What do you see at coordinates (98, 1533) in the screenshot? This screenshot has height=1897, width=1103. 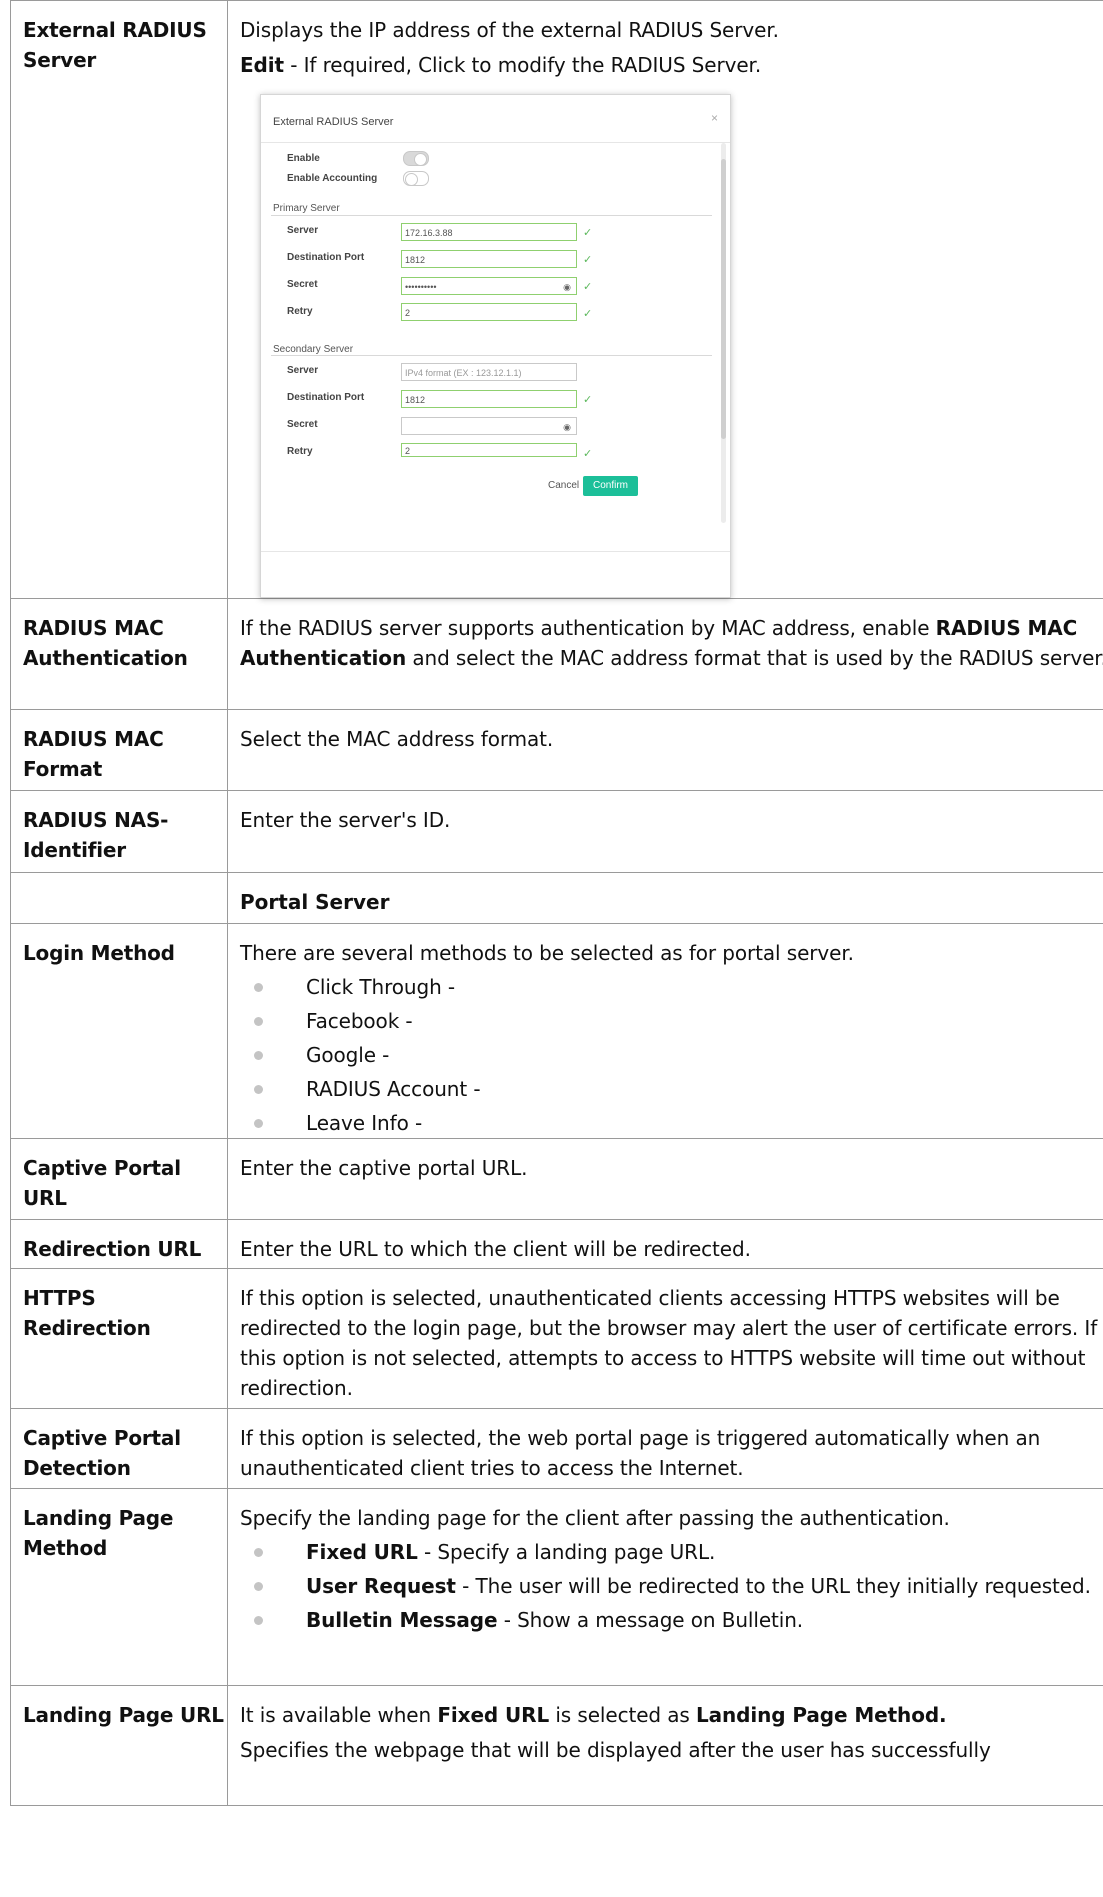 I see `row-label: Landing Page Method` at bounding box center [98, 1533].